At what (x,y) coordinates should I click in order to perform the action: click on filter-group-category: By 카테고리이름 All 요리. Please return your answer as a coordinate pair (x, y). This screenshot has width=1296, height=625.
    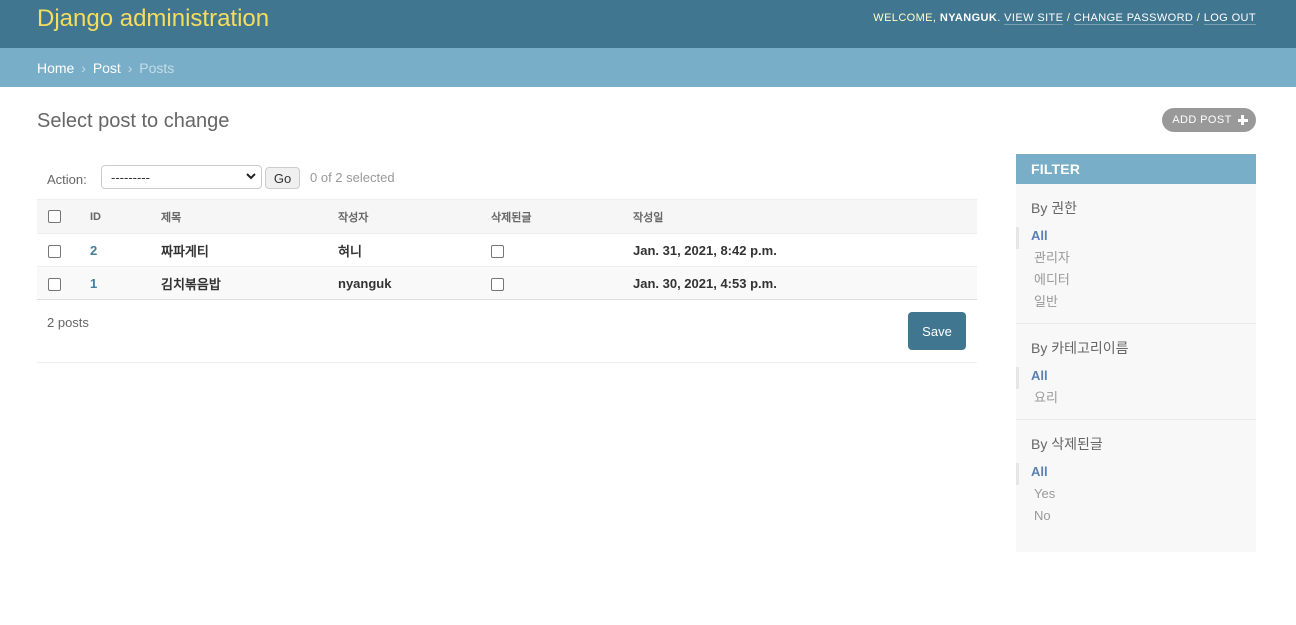
    Looking at the image, I should click on (1136, 372).